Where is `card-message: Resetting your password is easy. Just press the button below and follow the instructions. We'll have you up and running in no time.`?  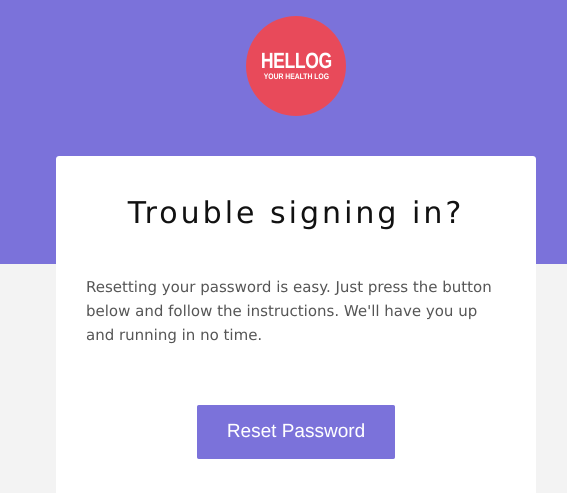
card-message: Resetting your password is easy. Just press the button below and follow the instructions. We'll have you up and running in no time. is located at coordinates (289, 311).